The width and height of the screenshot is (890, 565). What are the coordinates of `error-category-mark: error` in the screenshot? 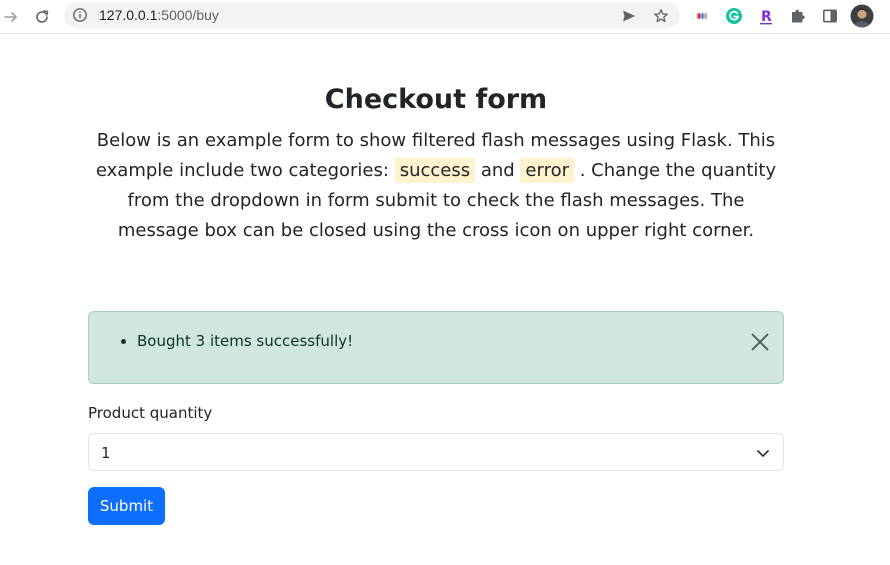 It's located at (547, 170).